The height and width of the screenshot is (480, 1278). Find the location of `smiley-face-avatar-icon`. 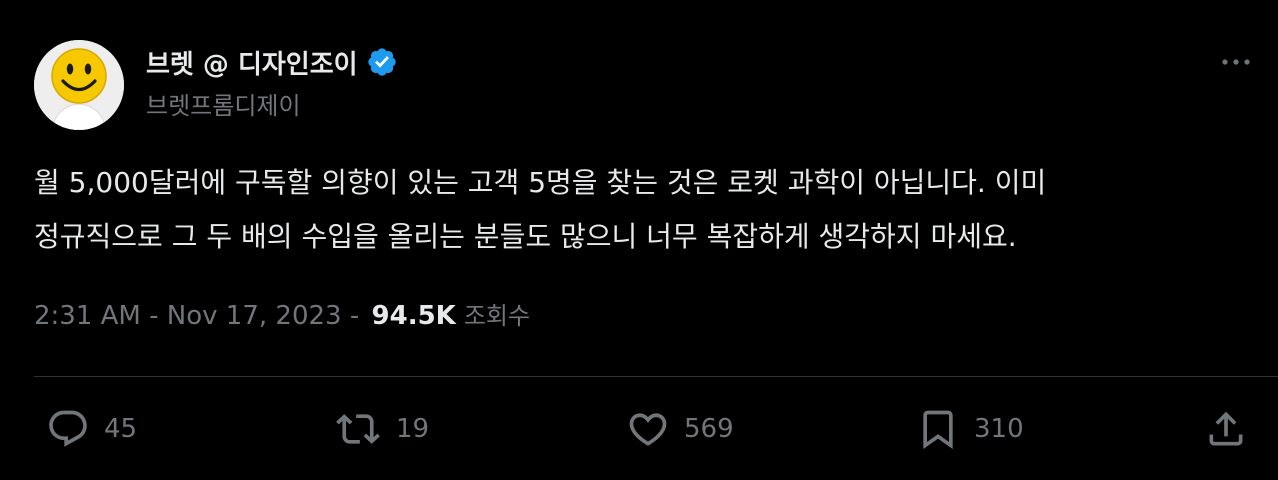

smiley-face-avatar-icon is located at coordinates (79, 85).